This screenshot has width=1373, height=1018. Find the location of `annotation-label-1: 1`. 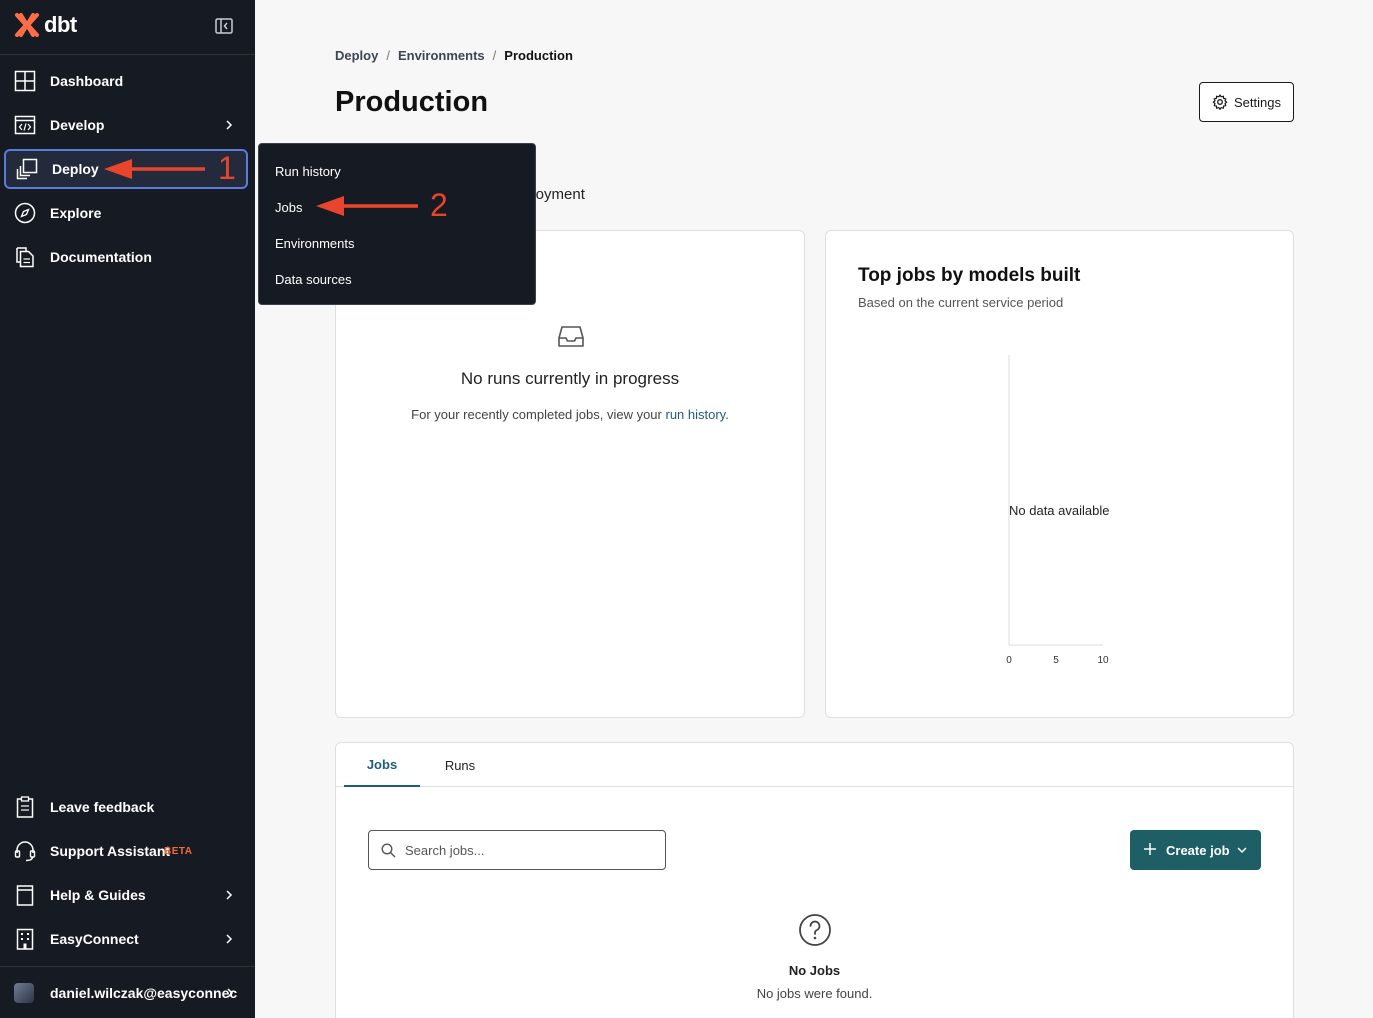

annotation-label-1: 1 is located at coordinates (227, 168).